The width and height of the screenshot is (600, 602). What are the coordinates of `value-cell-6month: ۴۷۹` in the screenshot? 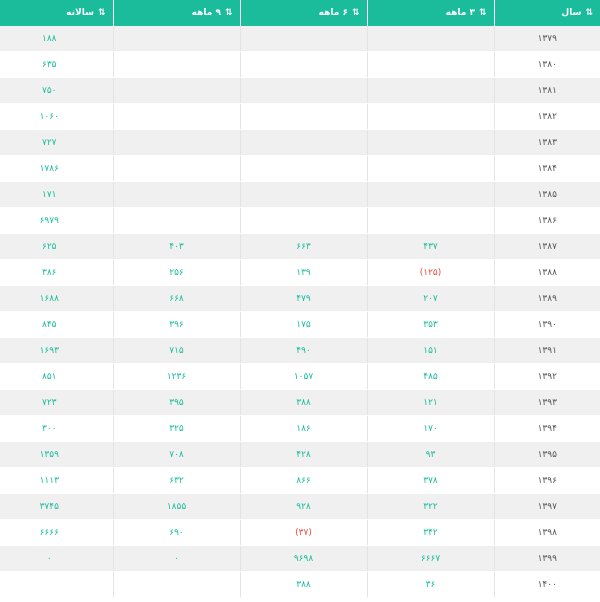 It's located at (303, 298).